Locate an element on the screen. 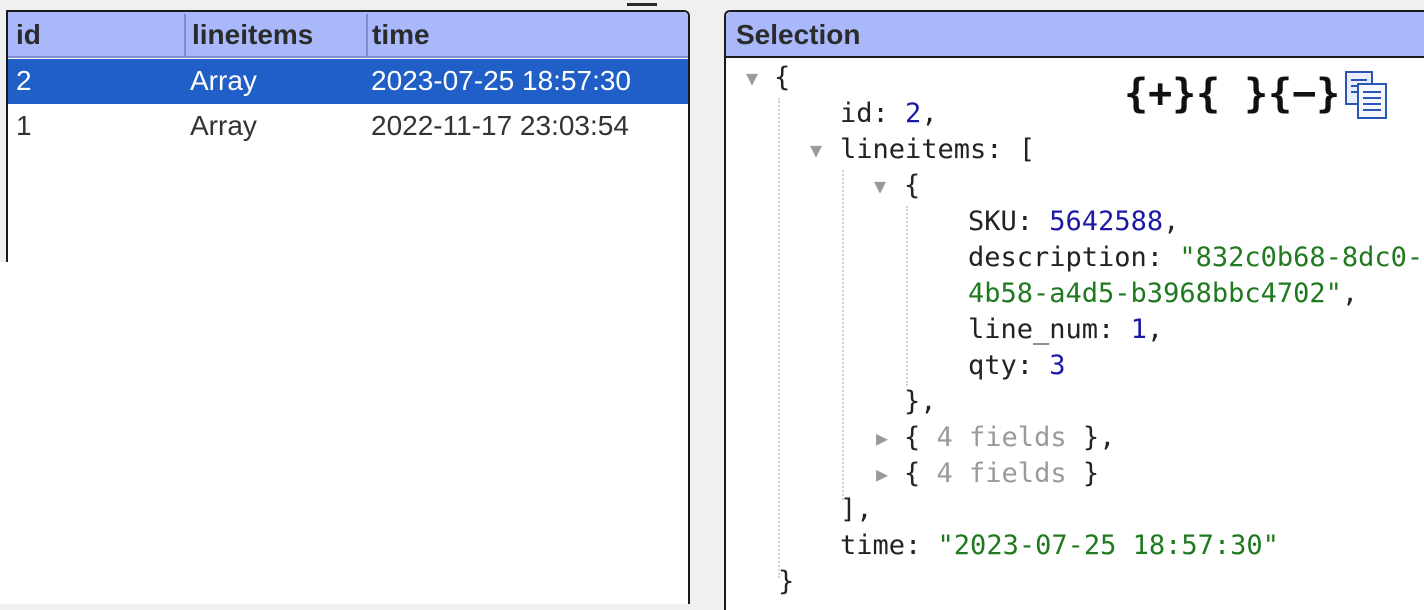  json-collapsed-item: { 4 fields } is located at coordinates (1001, 474).